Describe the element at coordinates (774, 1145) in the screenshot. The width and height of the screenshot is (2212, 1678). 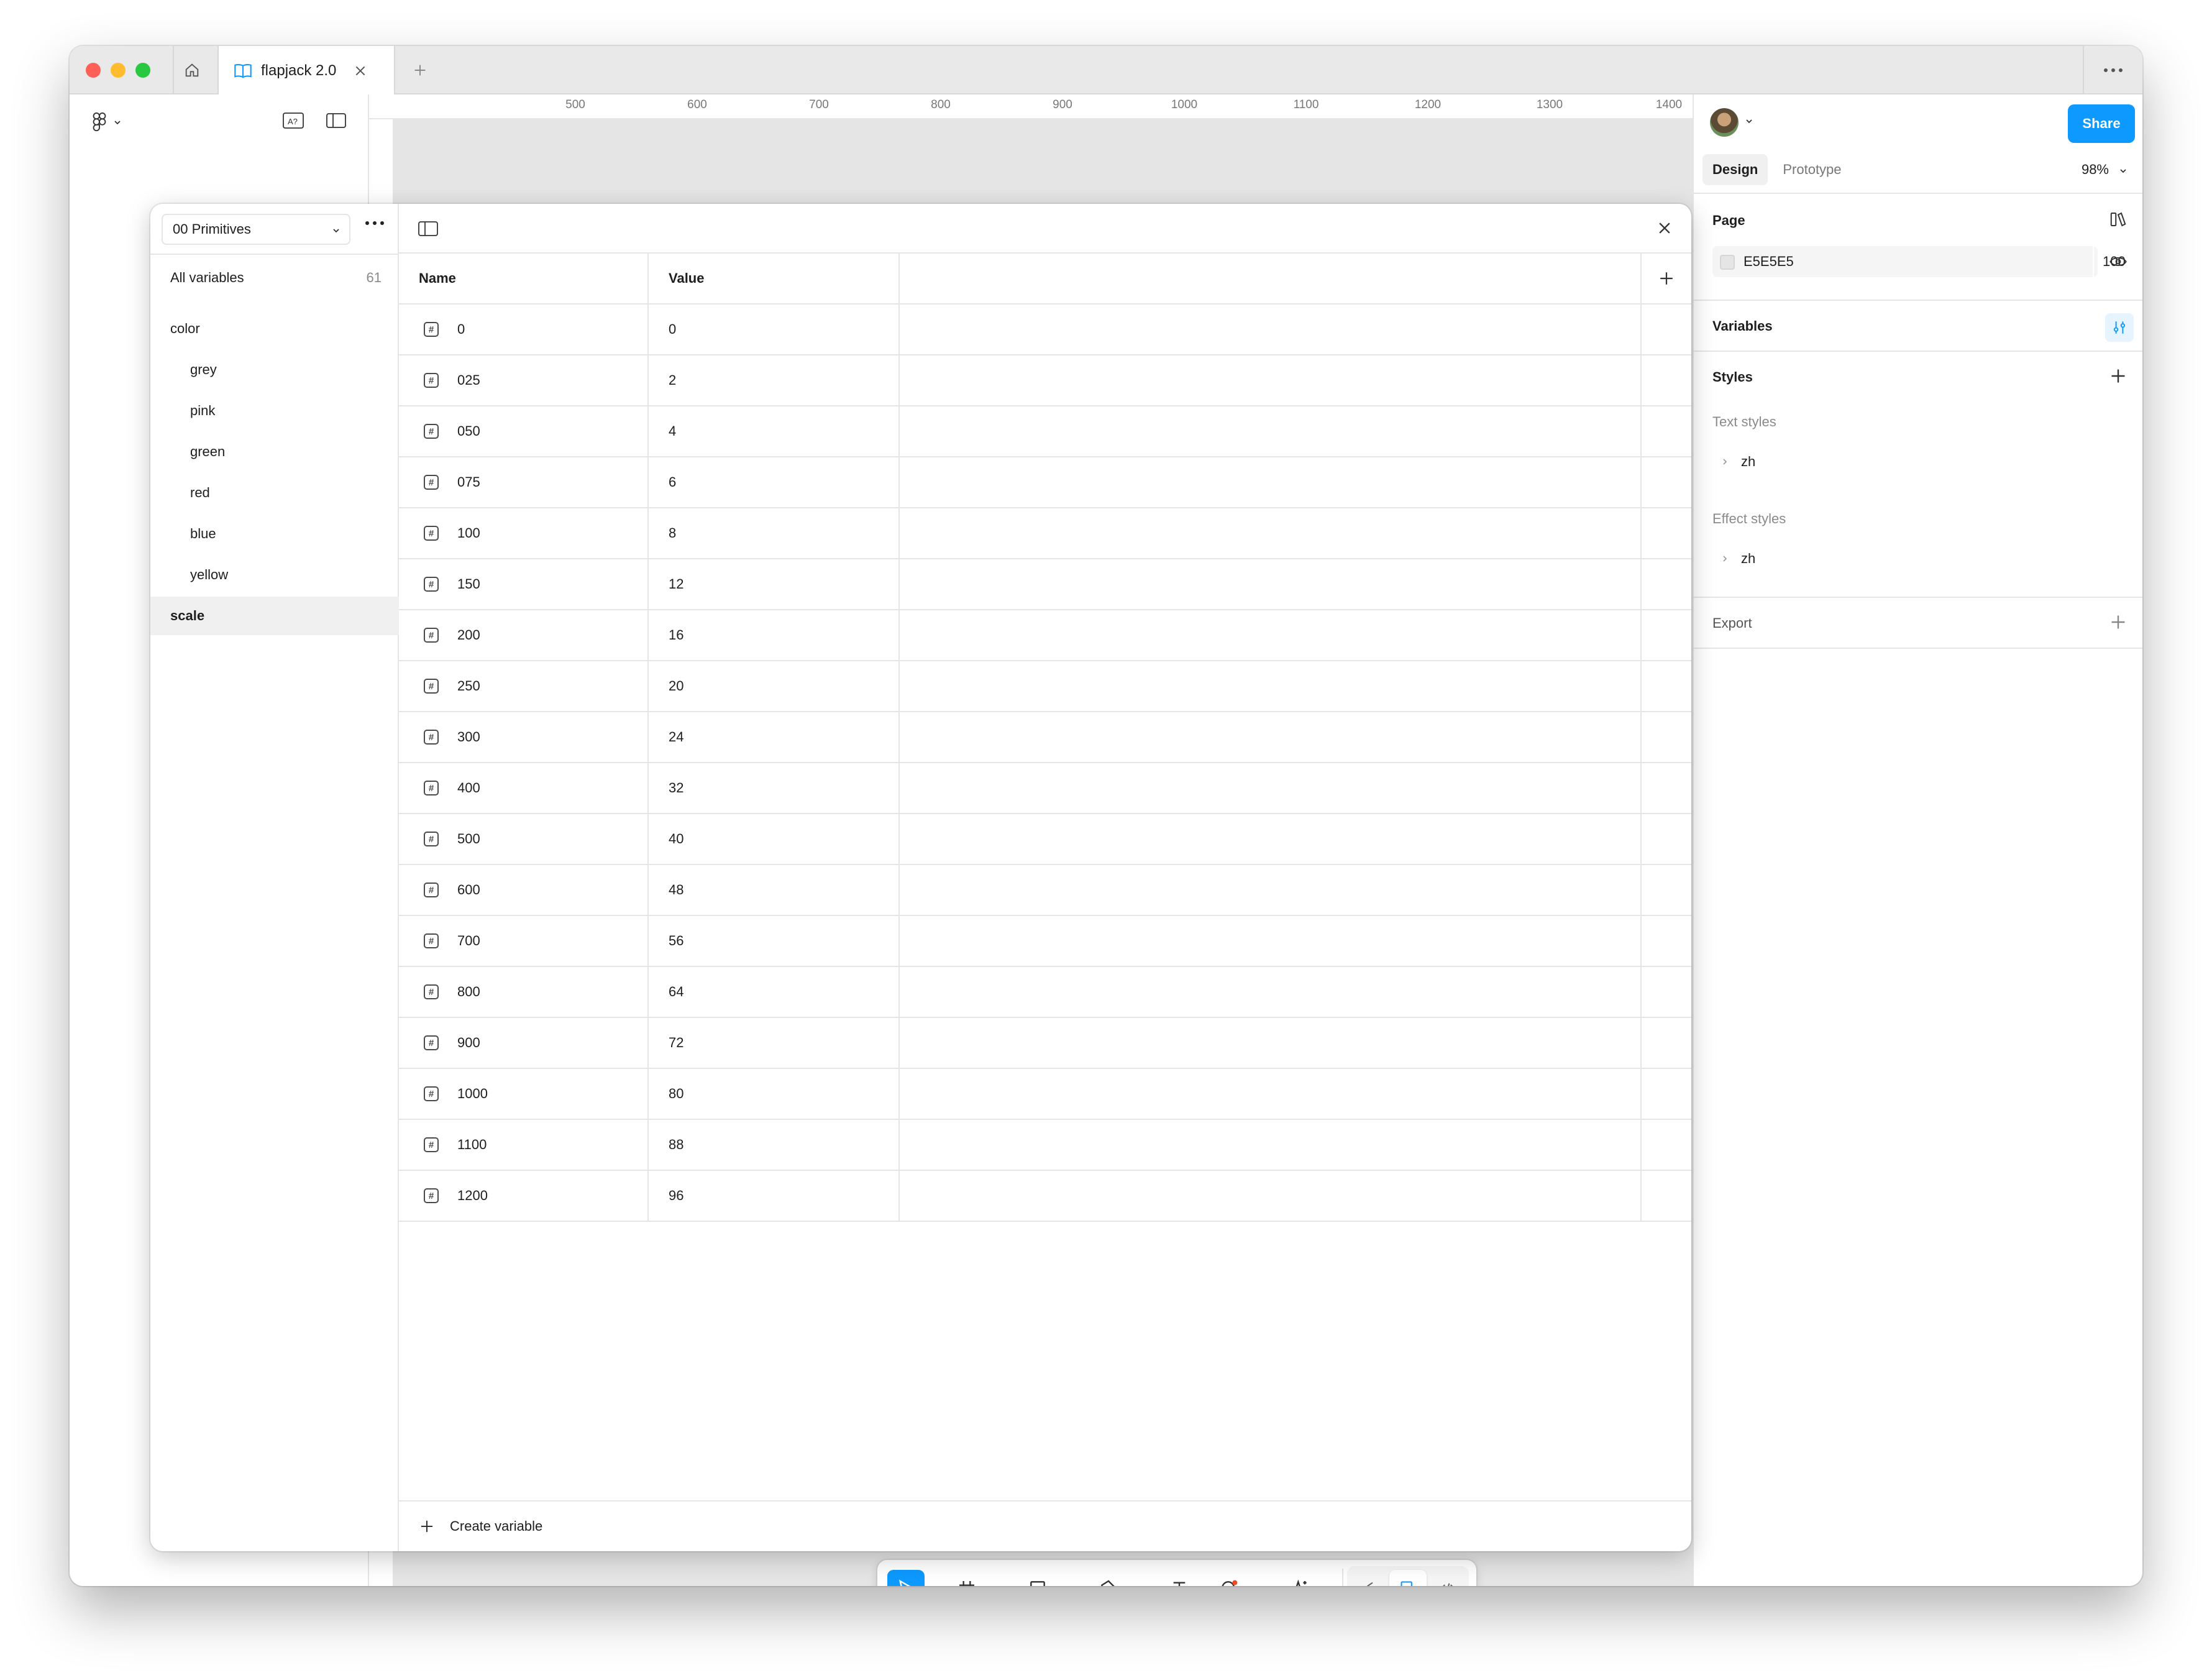
I see `variable-value-cell: 88` at that location.